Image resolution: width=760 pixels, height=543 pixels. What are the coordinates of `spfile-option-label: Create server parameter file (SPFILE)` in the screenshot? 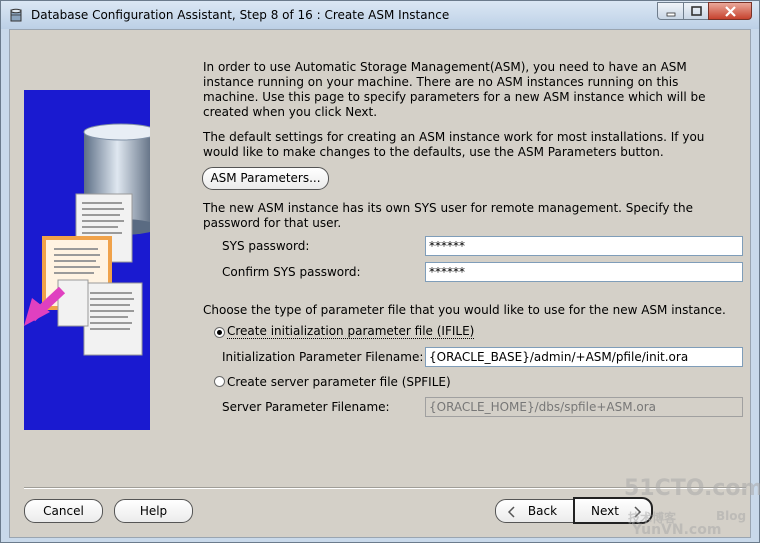 It's located at (339, 382).